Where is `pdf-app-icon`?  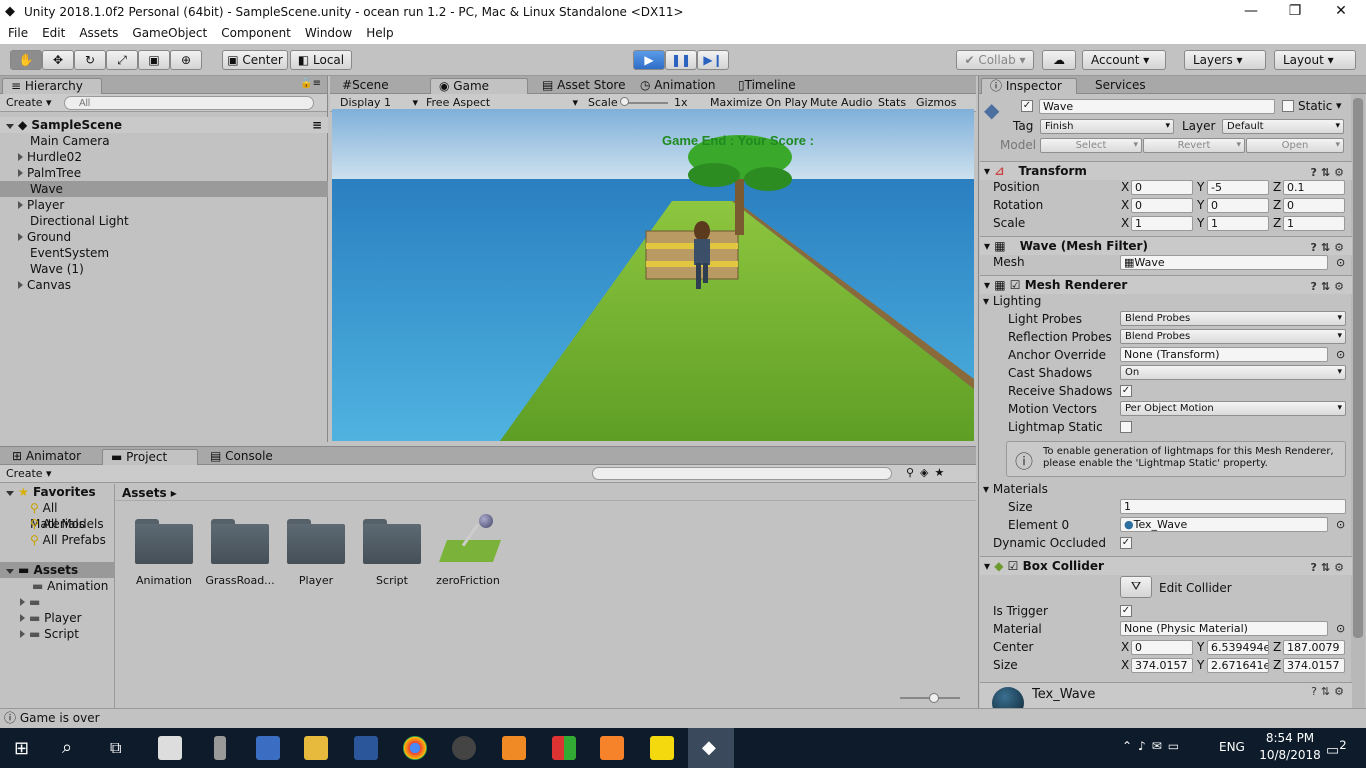
pdf-app-icon is located at coordinates (514, 748).